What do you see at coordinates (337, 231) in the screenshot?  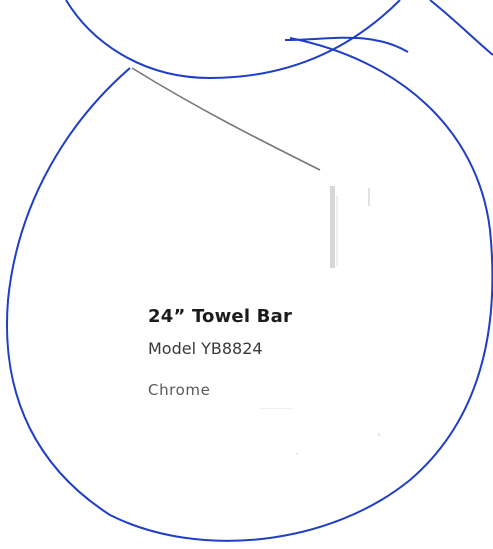 I see `towel-bar-highlight` at bounding box center [337, 231].